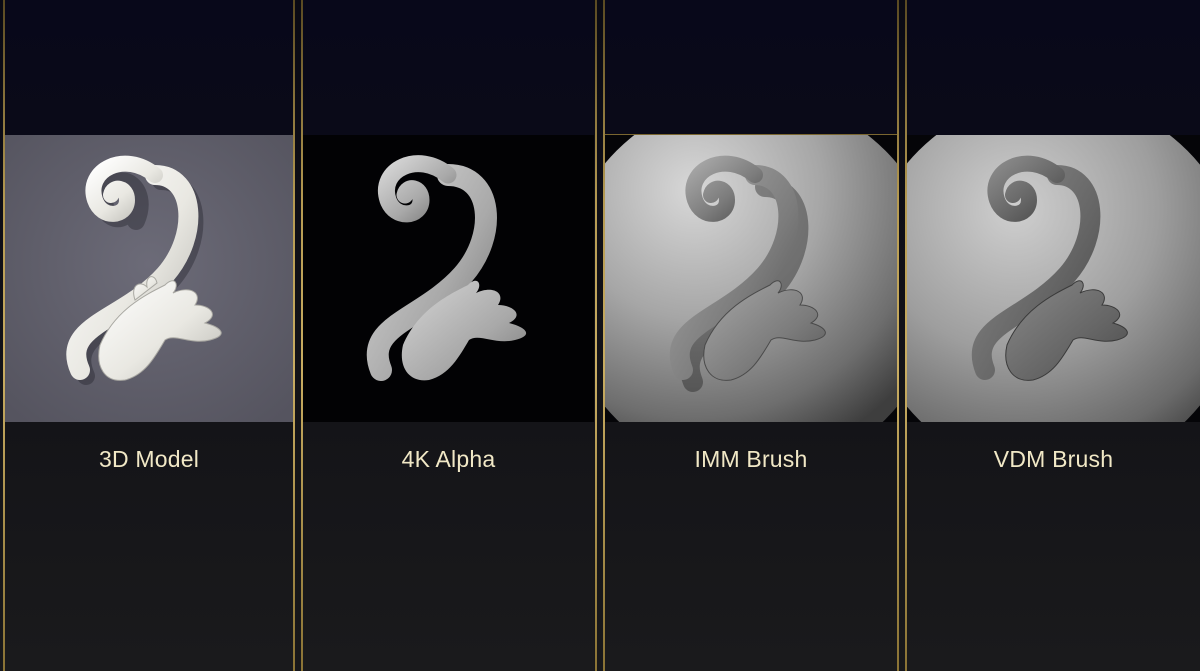 This screenshot has height=671, width=1200. I want to click on panel-label-vdm-brush: VDM Brush, so click(1053, 459).